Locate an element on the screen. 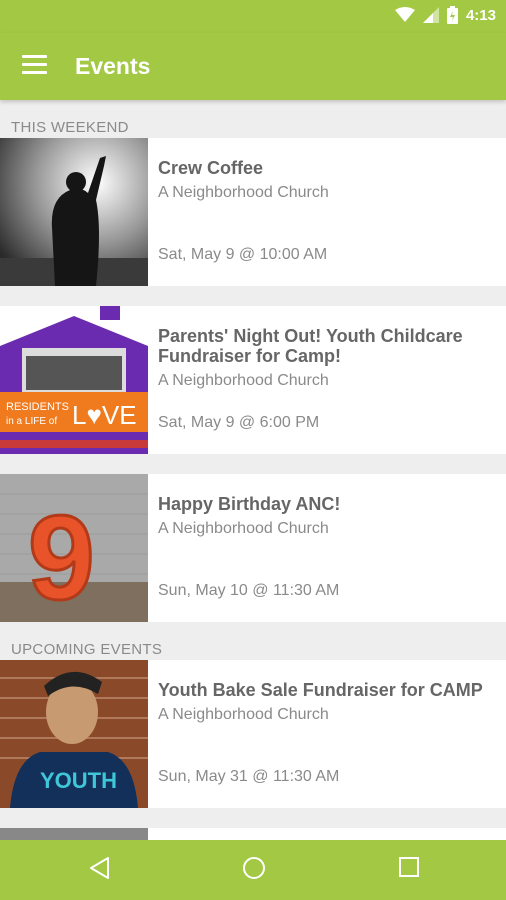 The width and height of the screenshot is (506, 900). event-thumbnail: YOUTH is located at coordinates (74, 734).